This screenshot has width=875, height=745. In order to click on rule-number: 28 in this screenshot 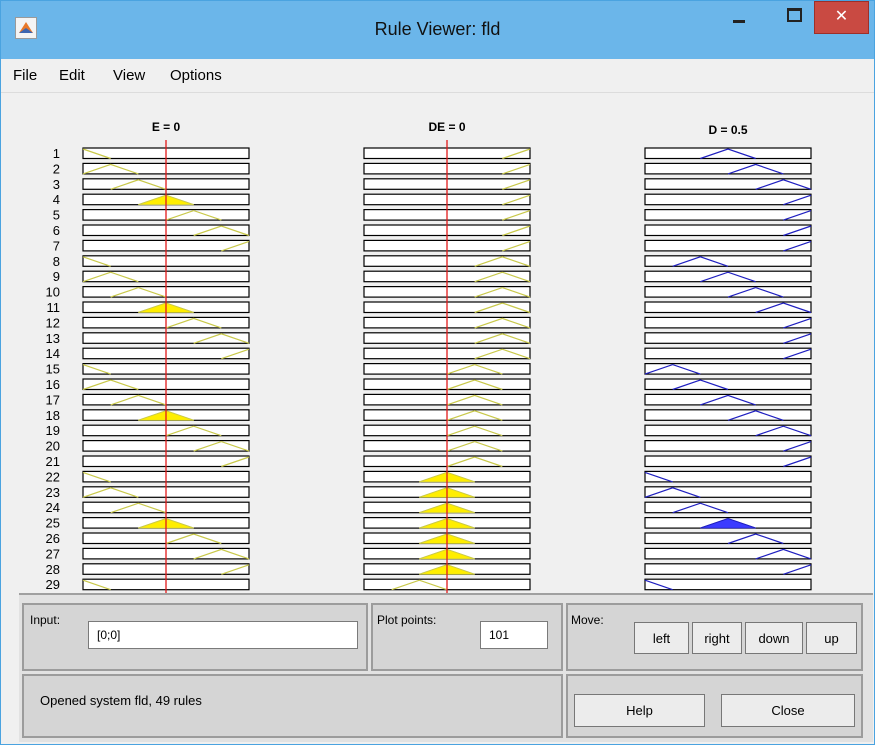, I will do `click(53, 569)`.